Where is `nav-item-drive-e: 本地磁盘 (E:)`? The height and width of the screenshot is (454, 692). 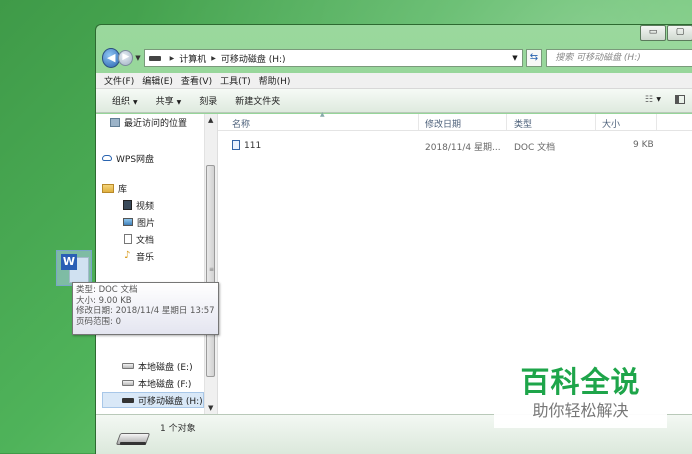 nav-item-drive-e: 本地磁盘 (E:) is located at coordinates (157, 366).